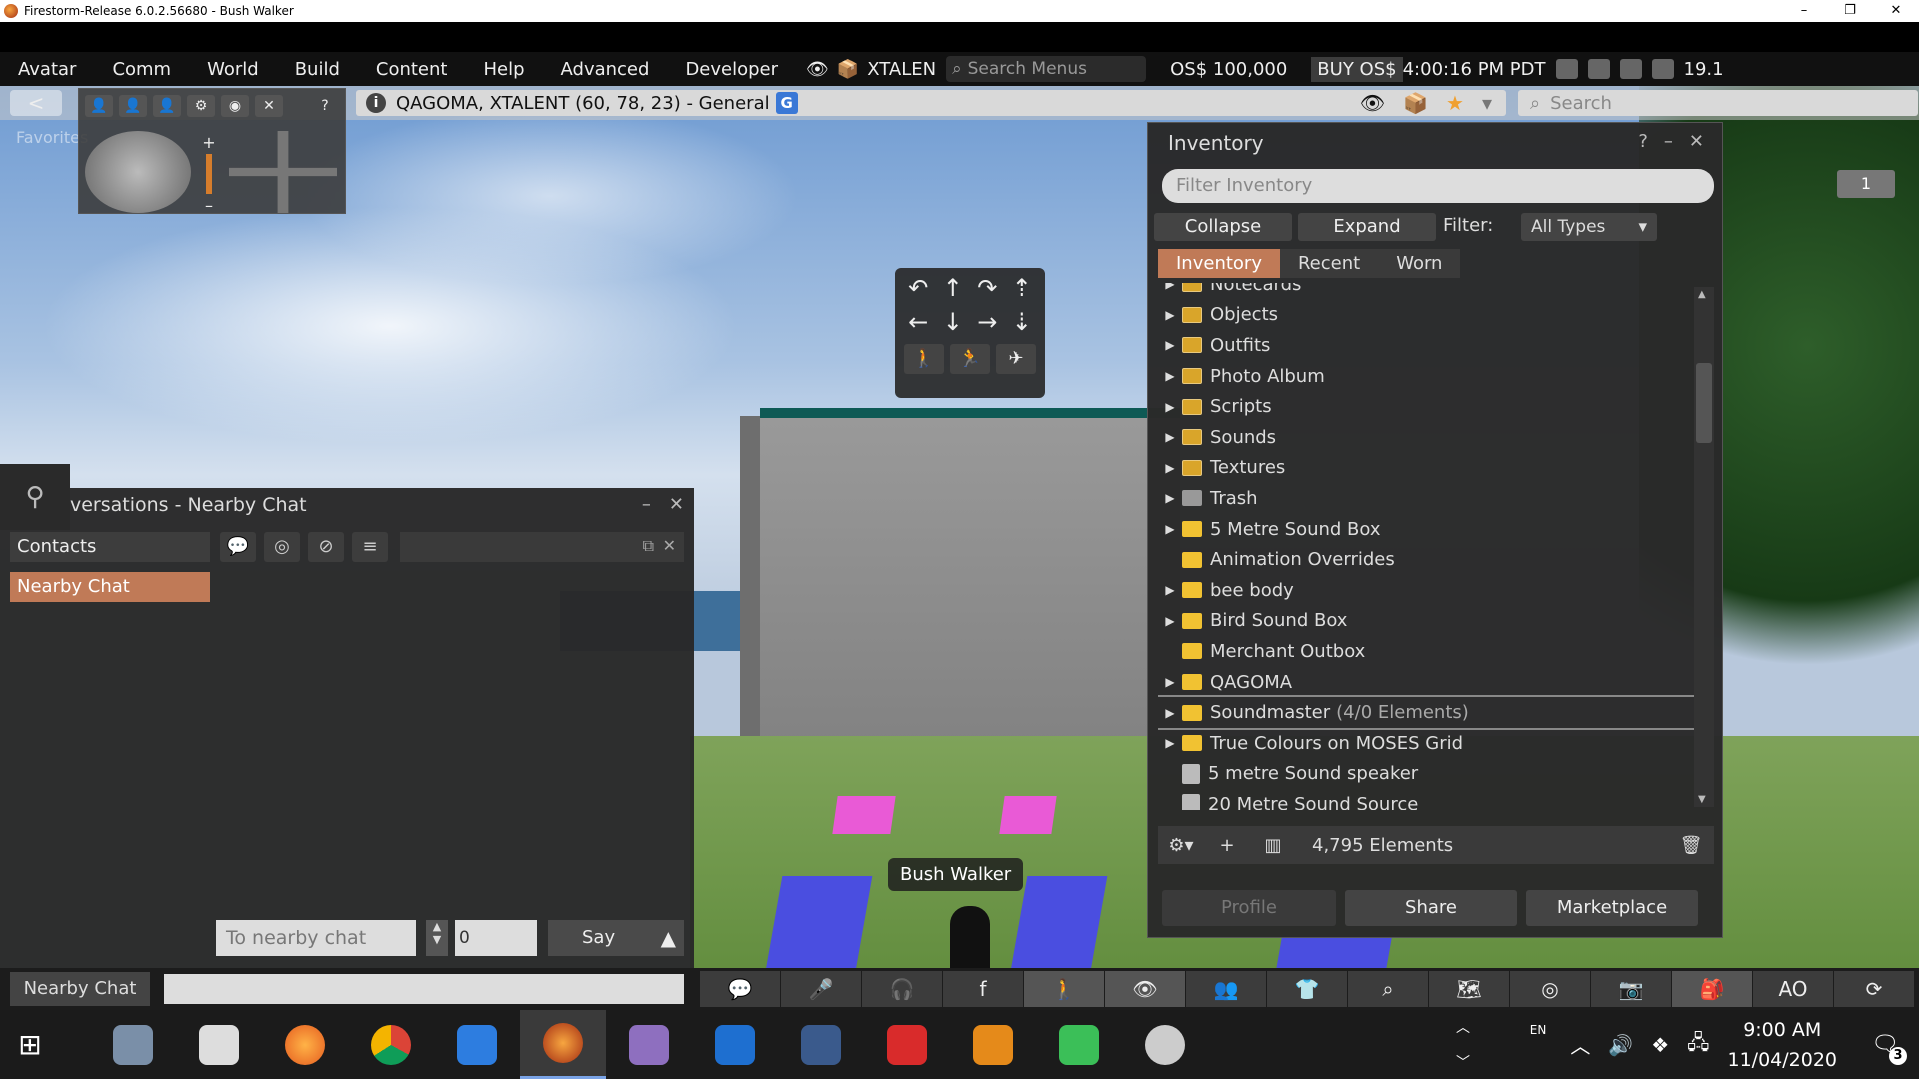  What do you see at coordinates (1428, 529) in the screenshot?
I see `inventory-row: ▶ 5 Metre Sound Box` at bounding box center [1428, 529].